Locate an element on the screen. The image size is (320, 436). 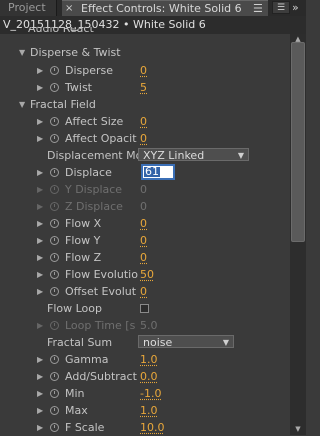
property-affect-size: ▶ Affect Size 0 is located at coordinates (145, 121).